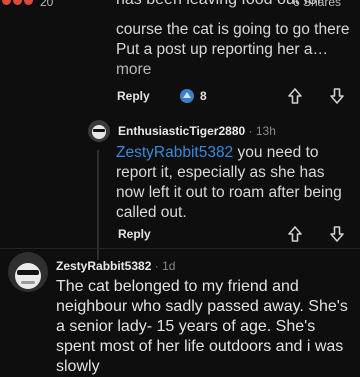 The width and height of the screenshot is (360, 377). What do you see at coordinates (180, 248) in the screenshot?
I see `divider` at bounding box center [180, 248].